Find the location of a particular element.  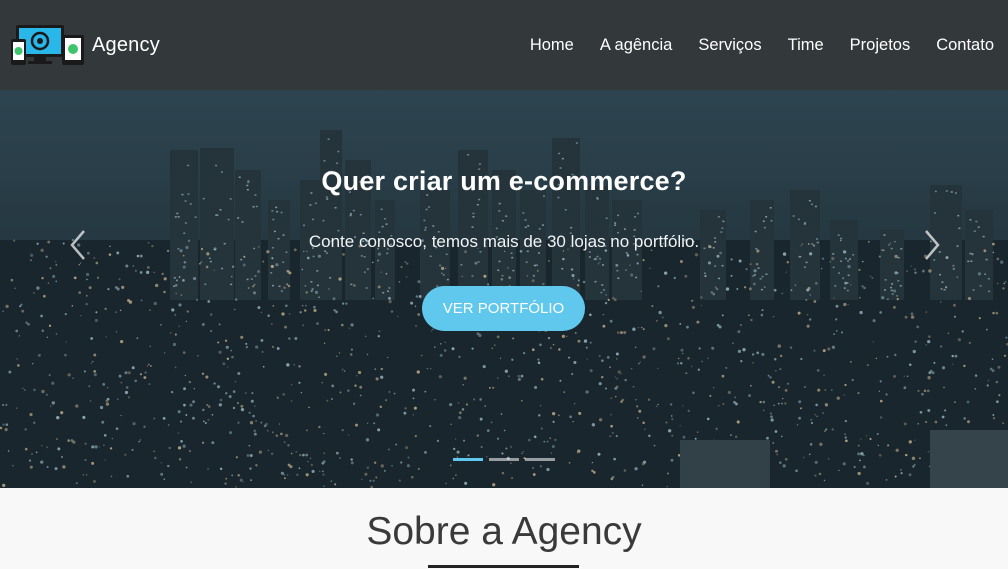

carousel-next-button is located at coordinates (932, 245).